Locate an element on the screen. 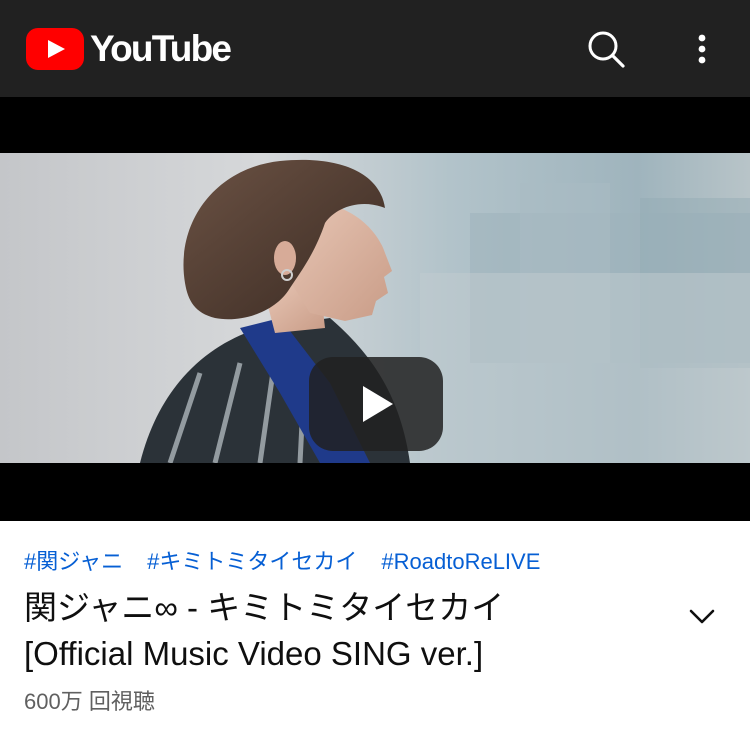 This screenshot has height=734, width=750. play-icon is located at coordinates (376, 404).